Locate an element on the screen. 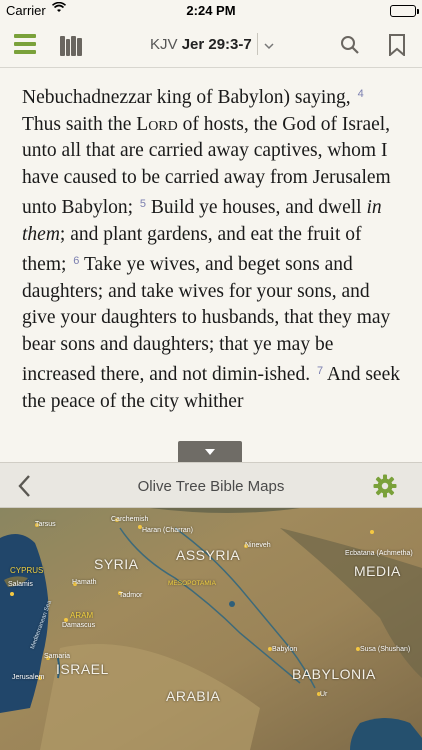  collapse-arrow-icon is located at coordinates (210, 451).